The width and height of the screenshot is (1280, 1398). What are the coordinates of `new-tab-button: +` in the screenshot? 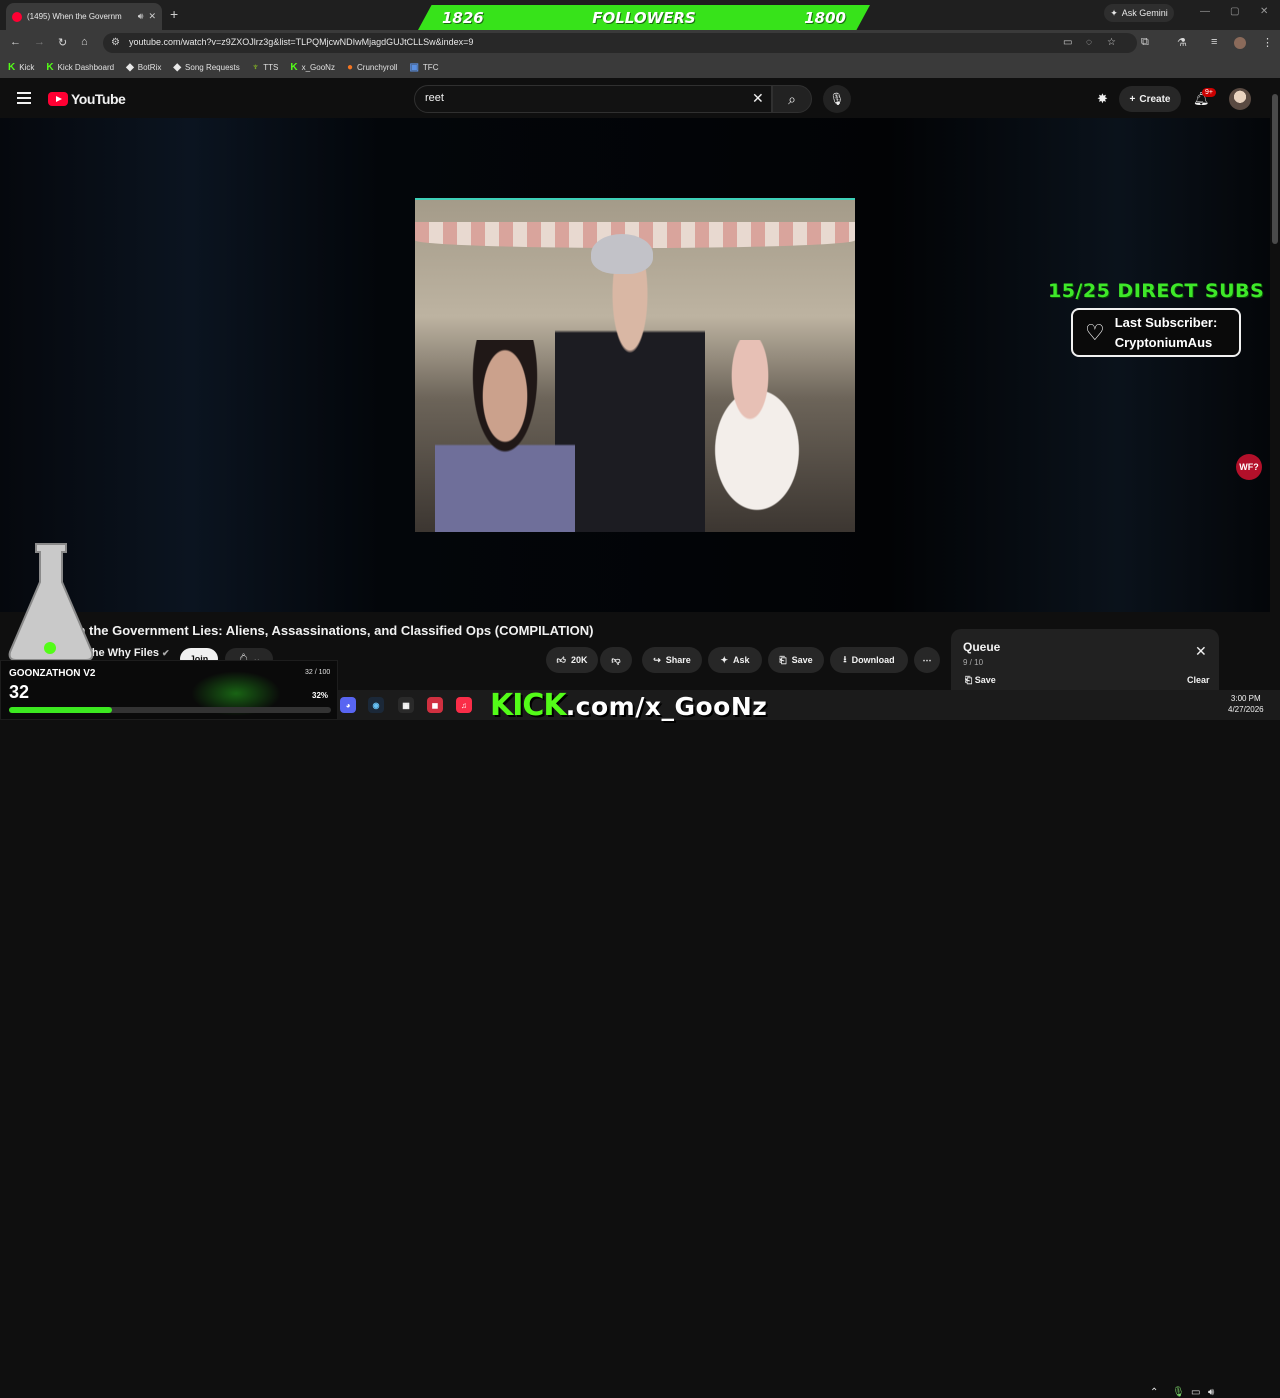 It's located at (174, 14).